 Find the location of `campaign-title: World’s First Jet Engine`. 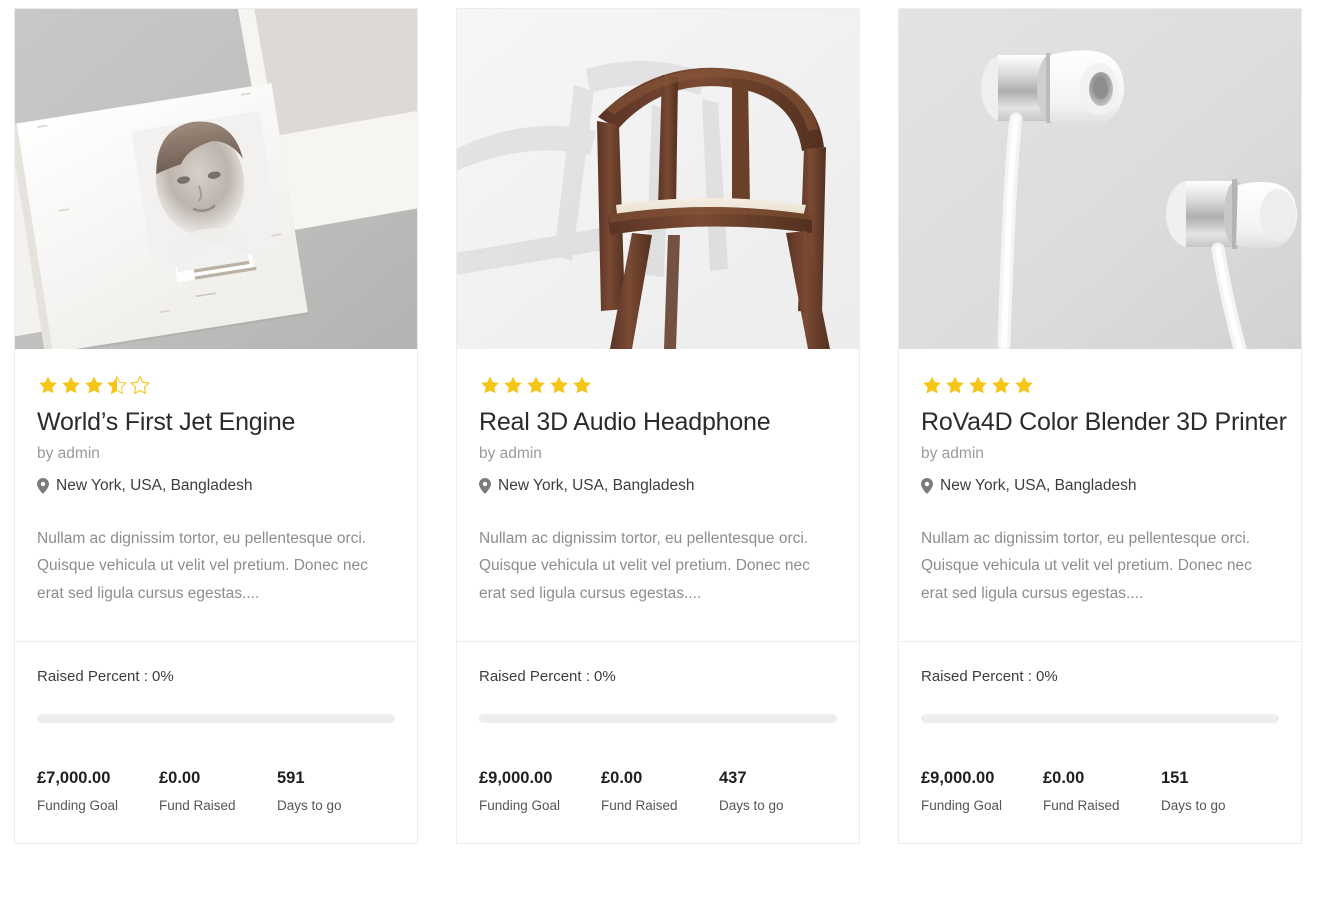

campaign-title: World’s First Jet Engine is located at coordinates (216, 422).